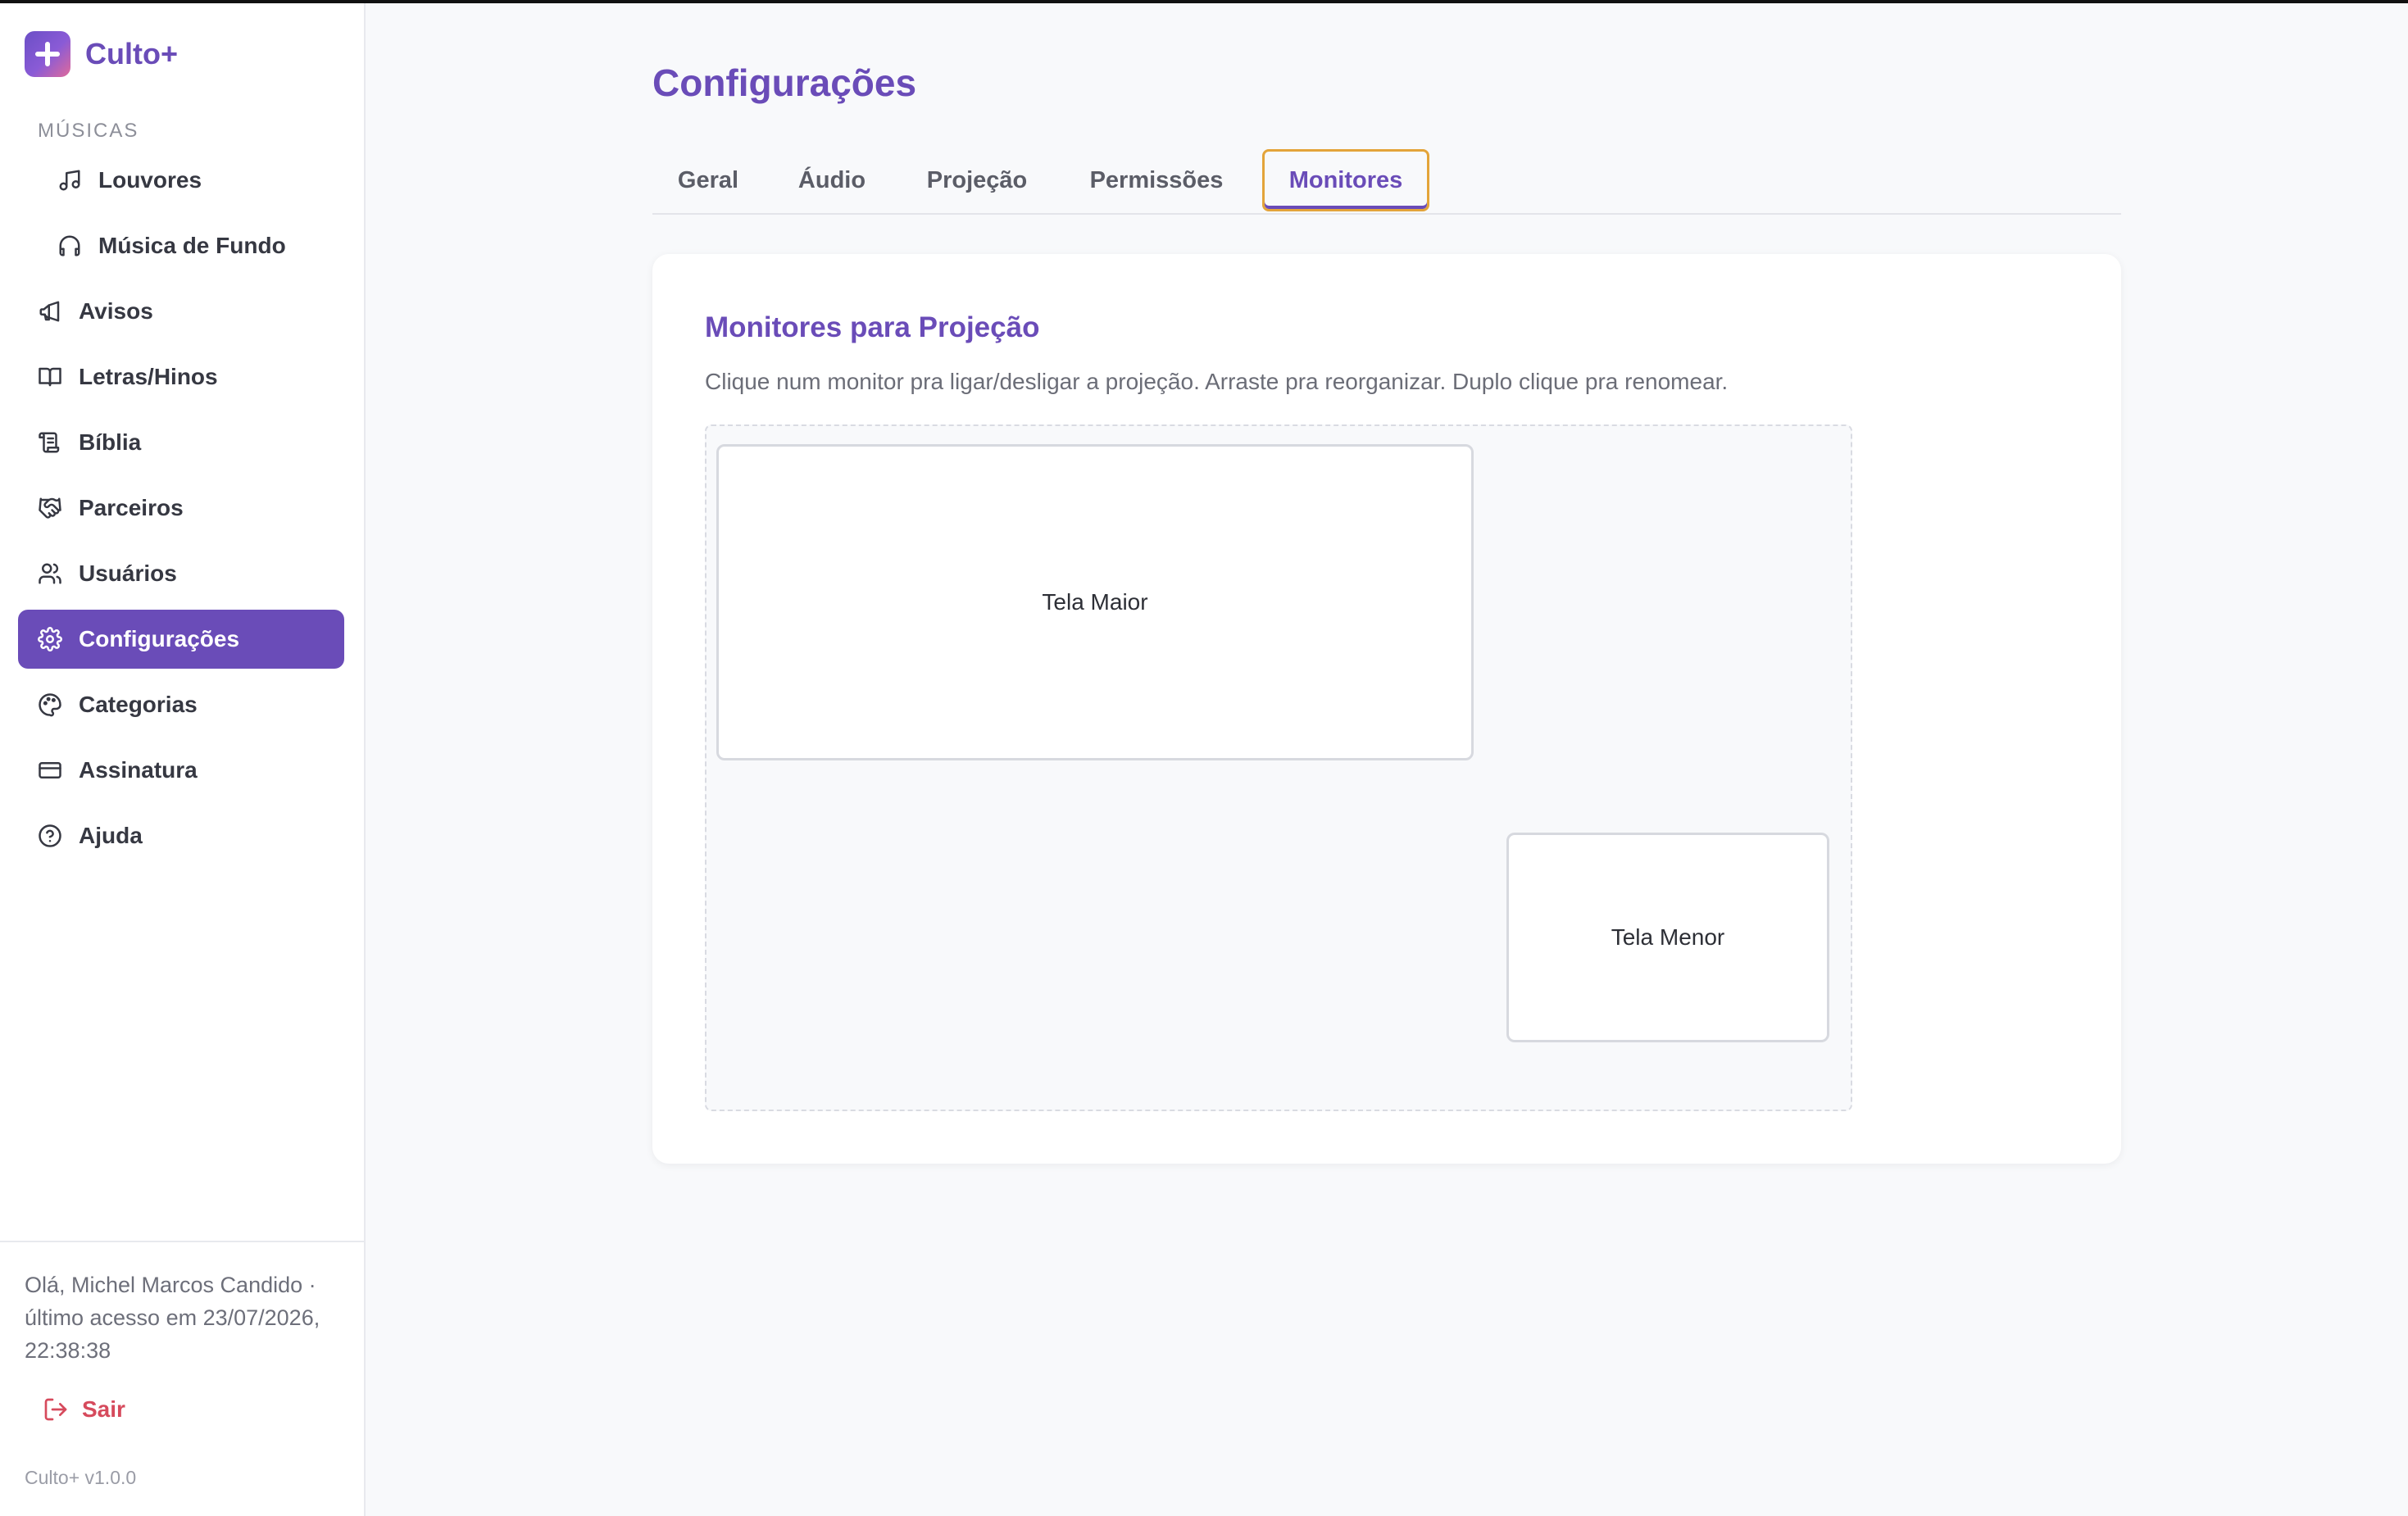 This screenshot has width=2408, height=1516. Describe the element at coordinates (131, 54) in the screenshot. I see `brand-name: Culto+` at that location.